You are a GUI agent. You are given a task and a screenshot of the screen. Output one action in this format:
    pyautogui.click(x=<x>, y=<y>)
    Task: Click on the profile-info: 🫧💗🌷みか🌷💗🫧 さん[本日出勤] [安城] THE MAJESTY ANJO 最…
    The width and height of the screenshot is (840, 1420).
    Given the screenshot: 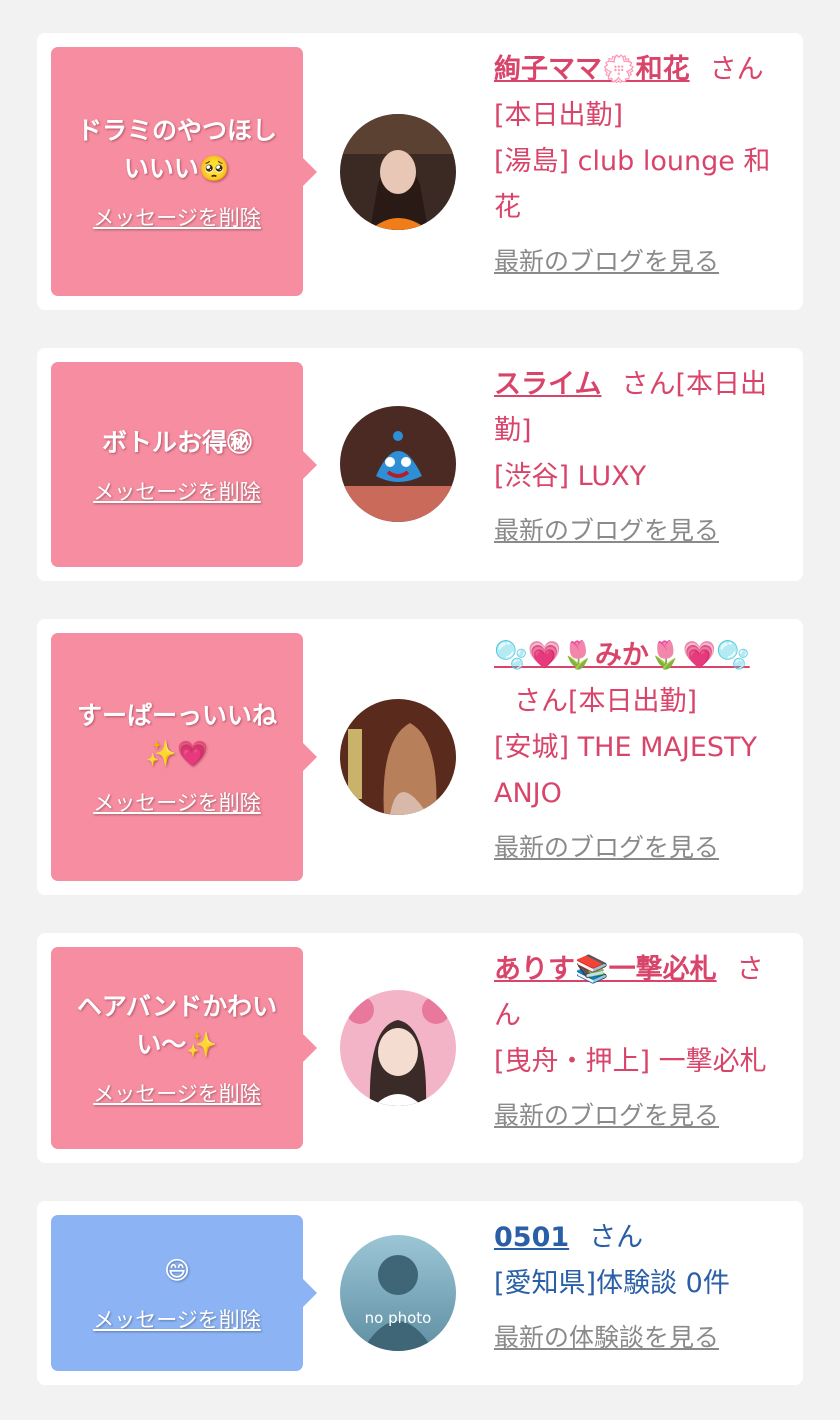 What is the action you would take?
    pyautogui.click(x=642, y=752)
    